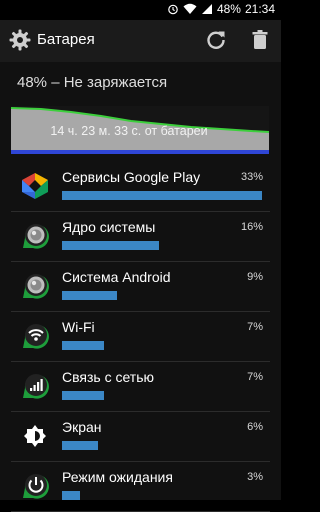  I want to click on usage-row: Система Android 9%, so click(140, 287).